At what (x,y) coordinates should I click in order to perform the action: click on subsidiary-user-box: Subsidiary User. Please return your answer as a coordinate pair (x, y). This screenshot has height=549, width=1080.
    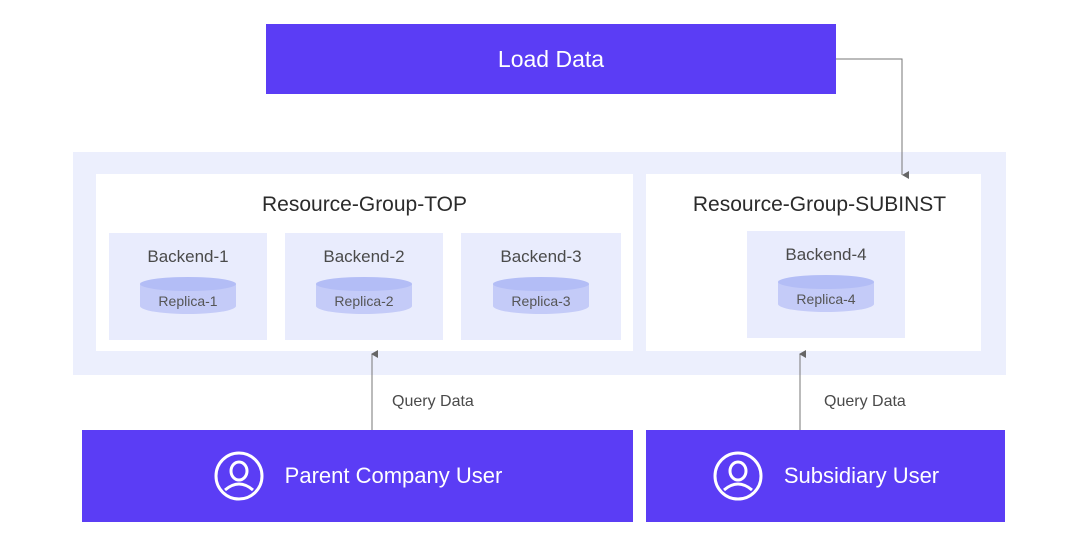
    Looking at the image, I should click on (825, 476).